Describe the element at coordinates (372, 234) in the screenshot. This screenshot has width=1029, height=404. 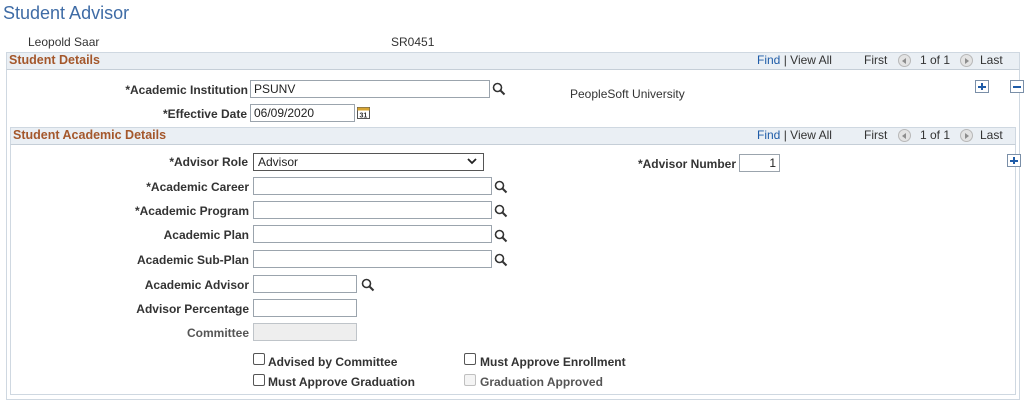
I see `academic-plan-input` at that location.